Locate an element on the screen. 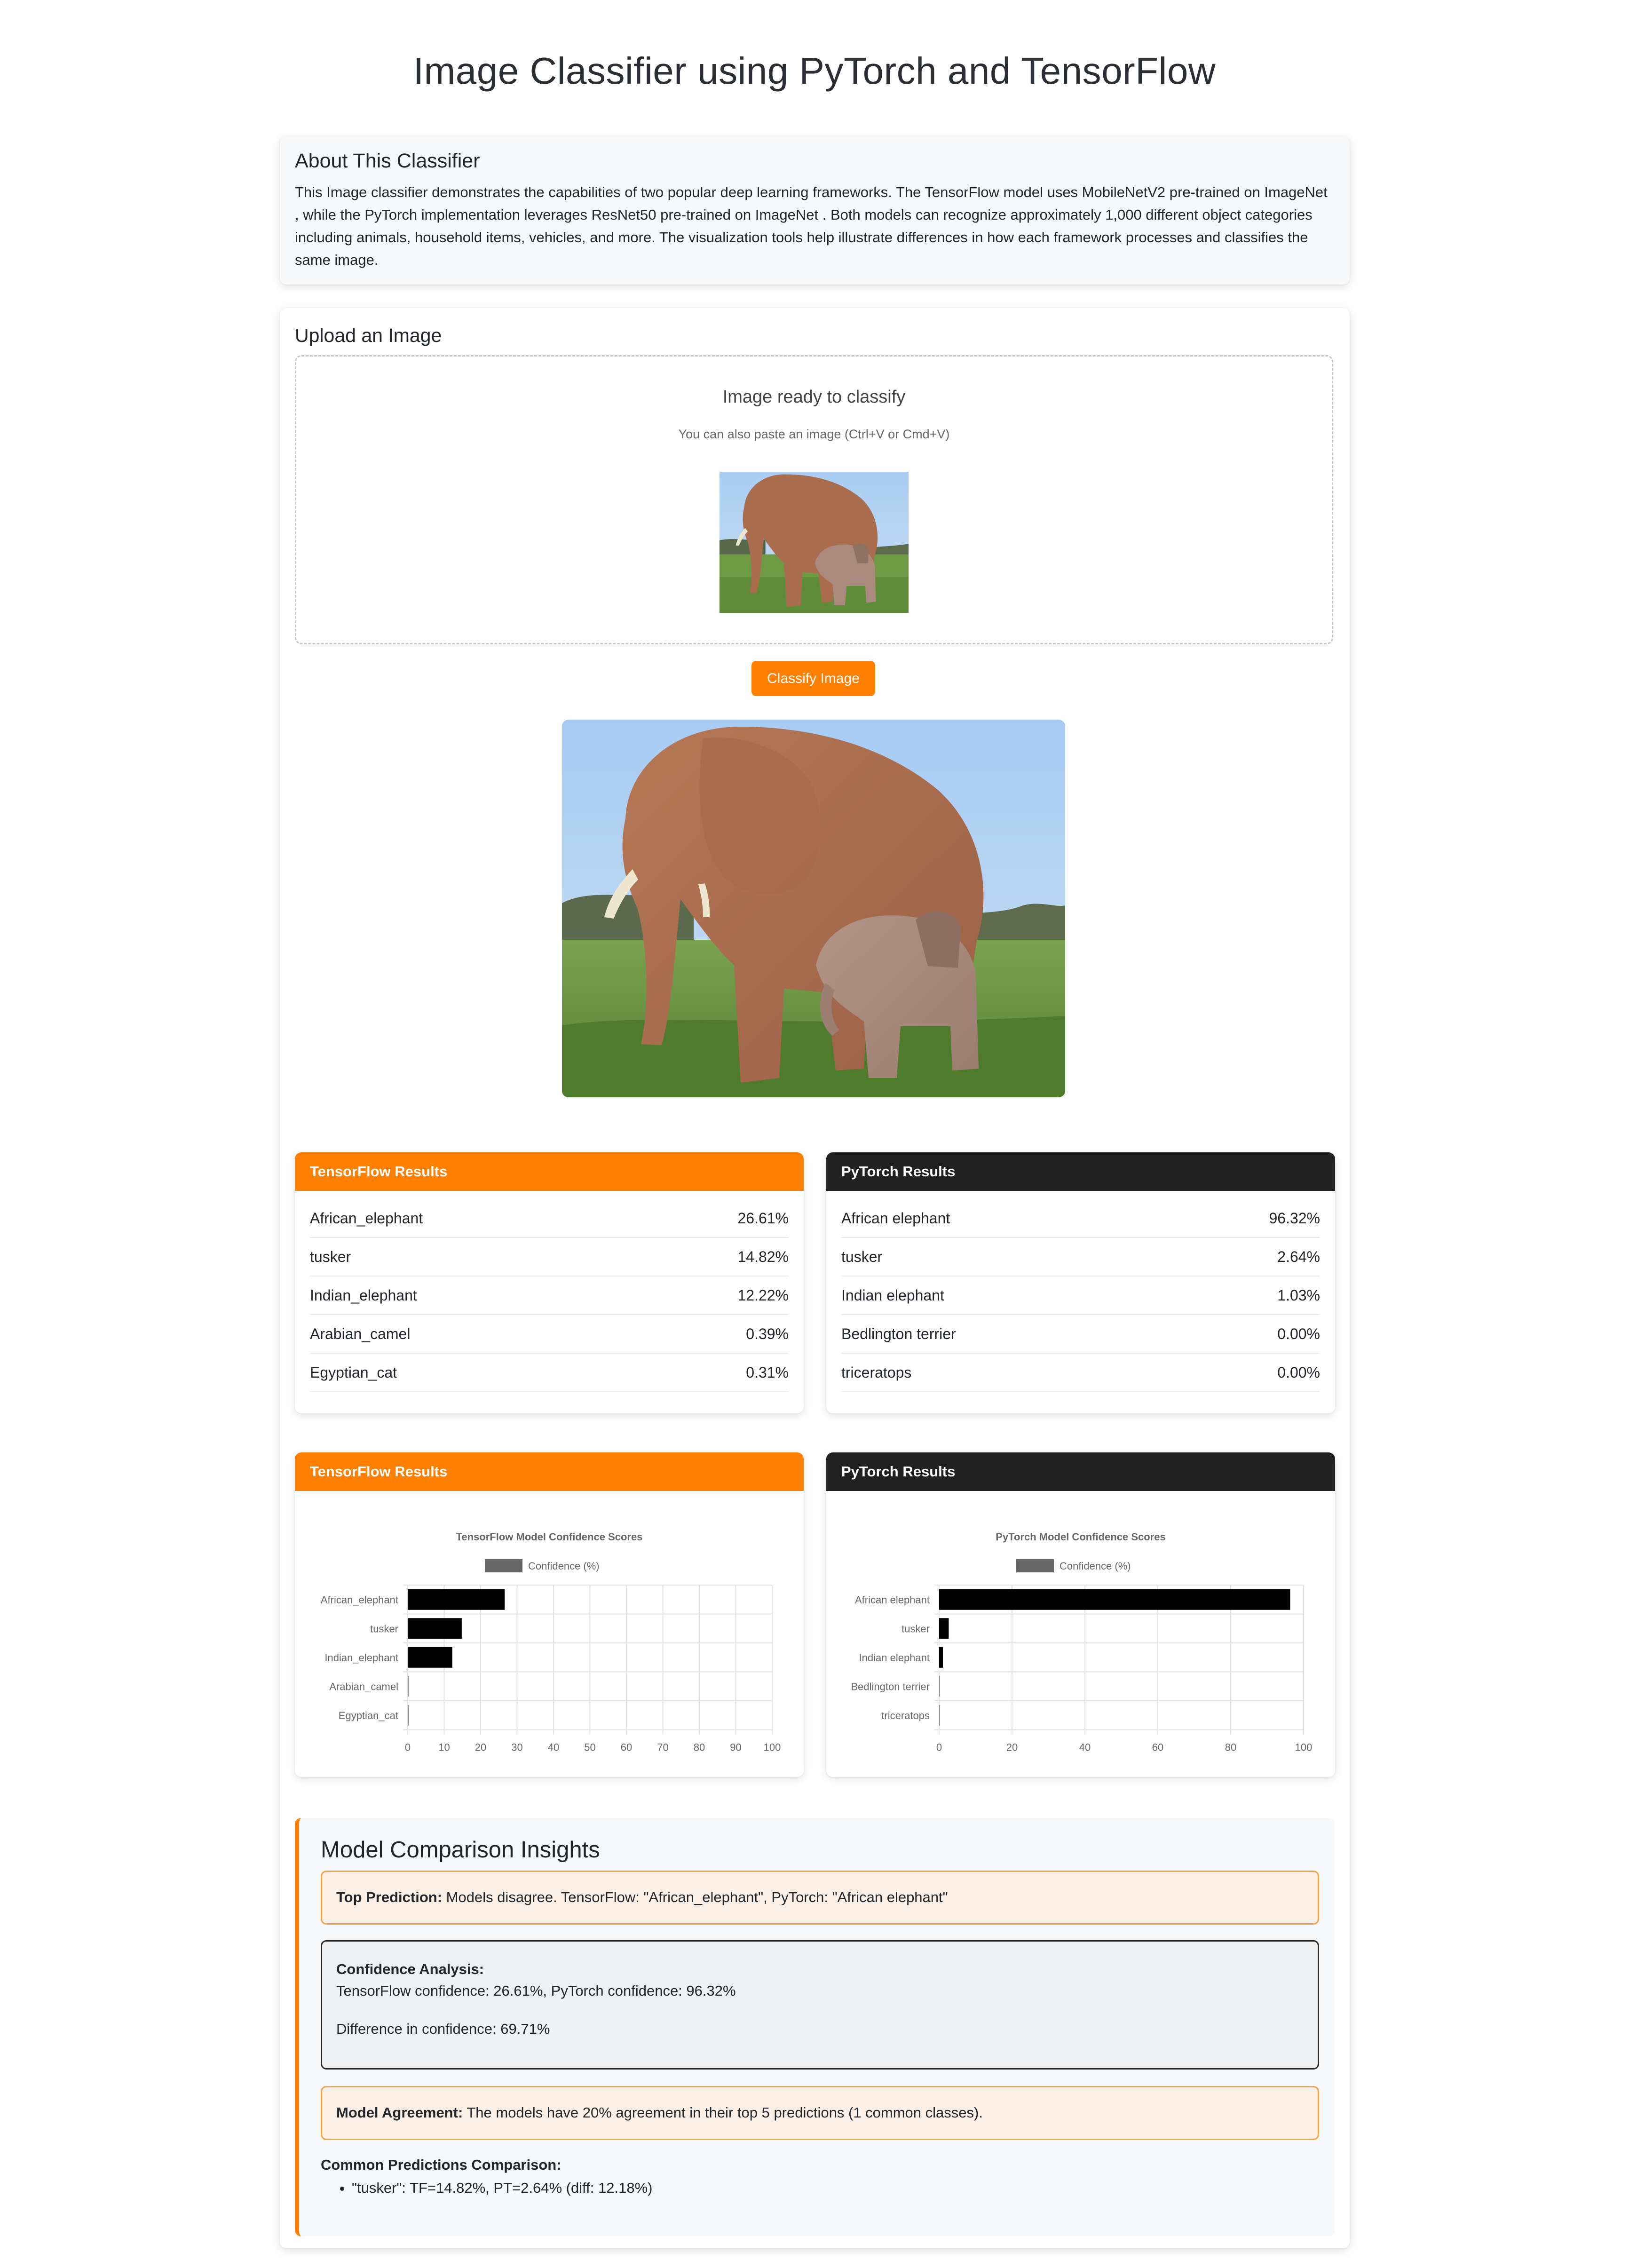 The width and height of the screenshot is (1629, 2268). pt-results-header: PyTorch Results is located at coordinates (1080, 1171).